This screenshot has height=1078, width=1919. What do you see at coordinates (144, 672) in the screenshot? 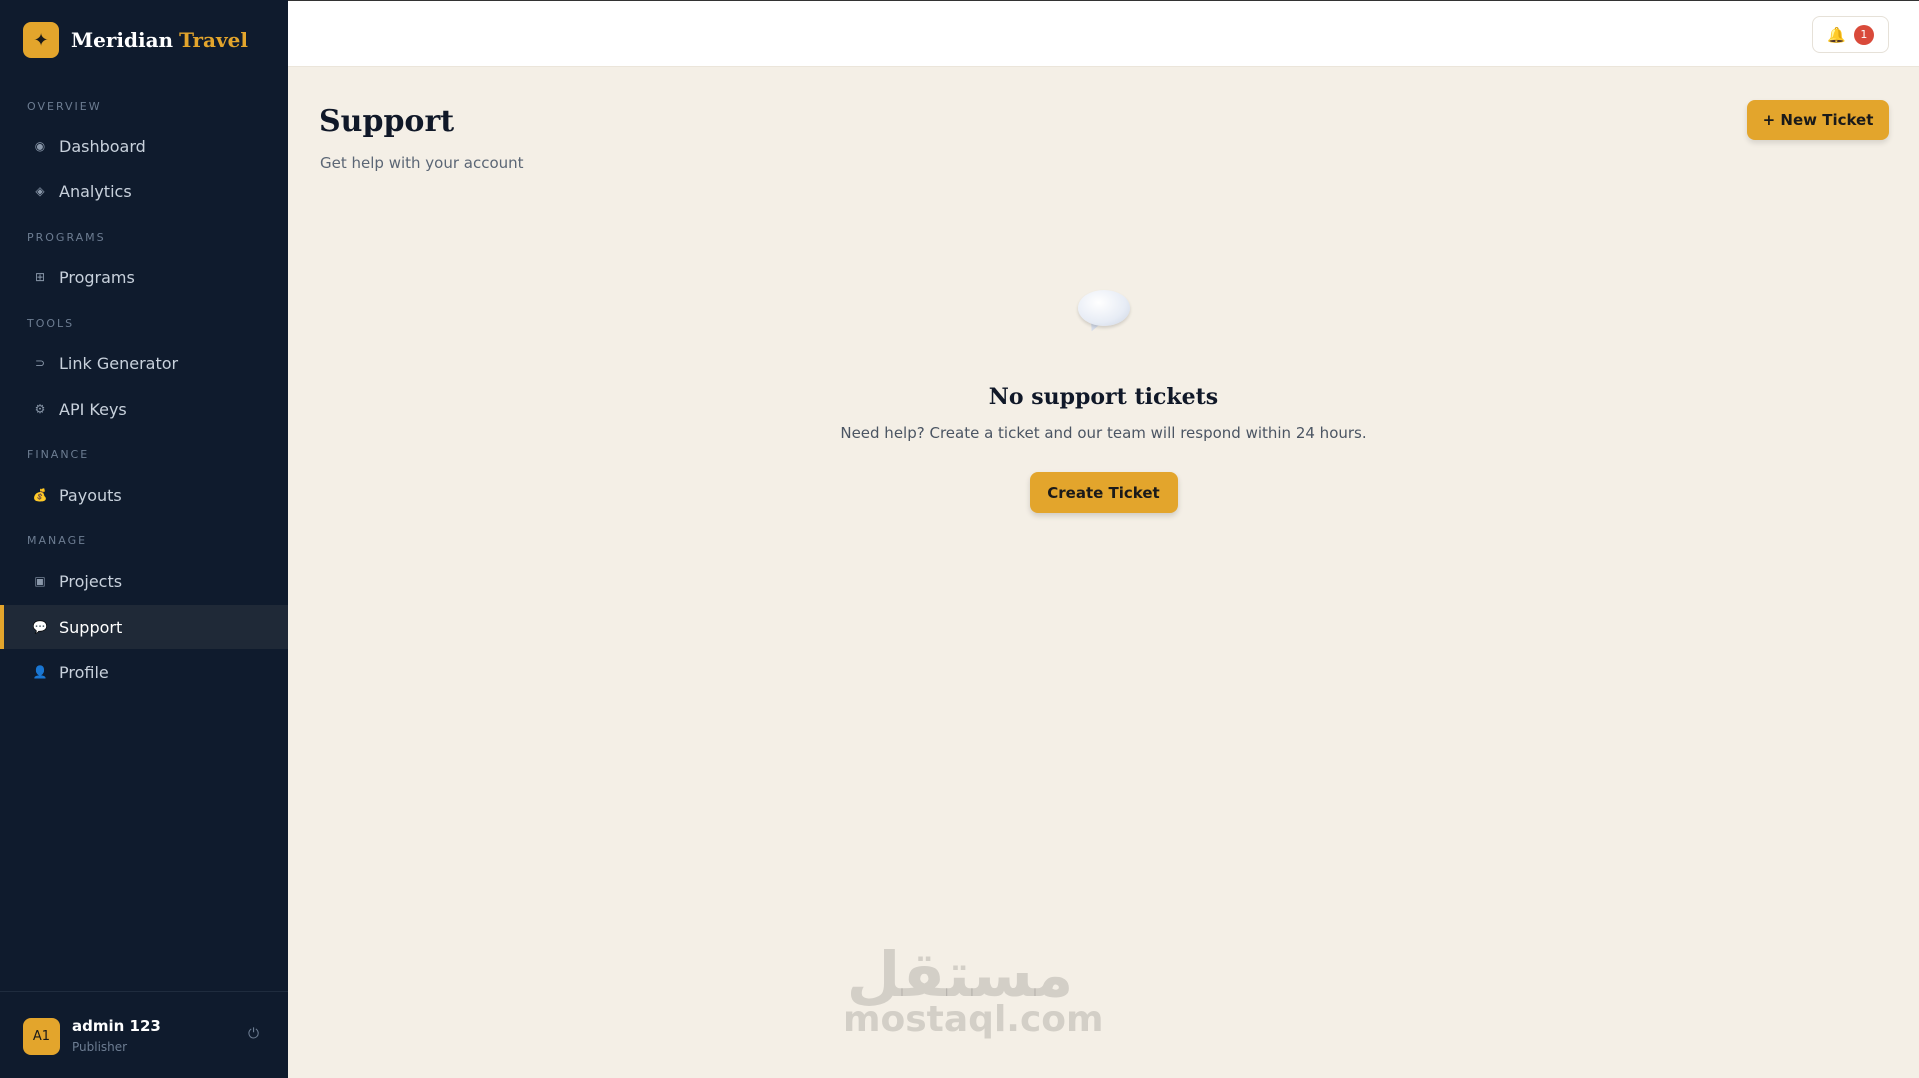
I see `sidebar-item-profile: 👤 Profile` at bounding box center [144, 672].